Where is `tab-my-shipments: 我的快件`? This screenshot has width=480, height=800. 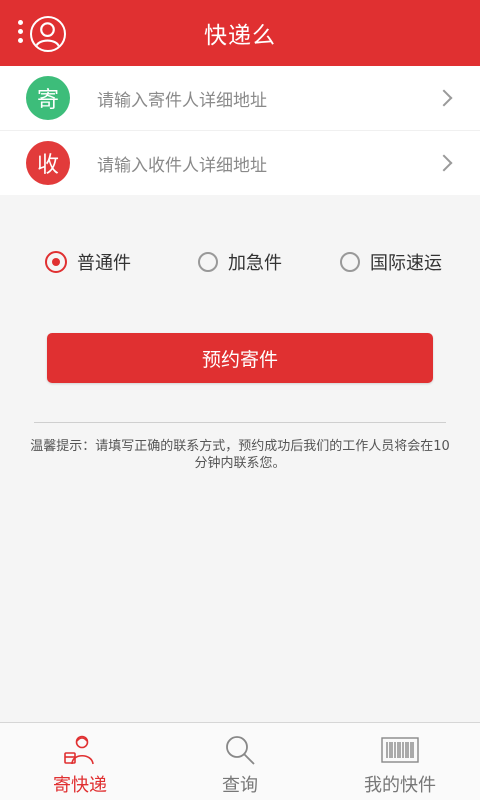
tab-my-shipments: 我的快件 is located at coordinates (400, 761).